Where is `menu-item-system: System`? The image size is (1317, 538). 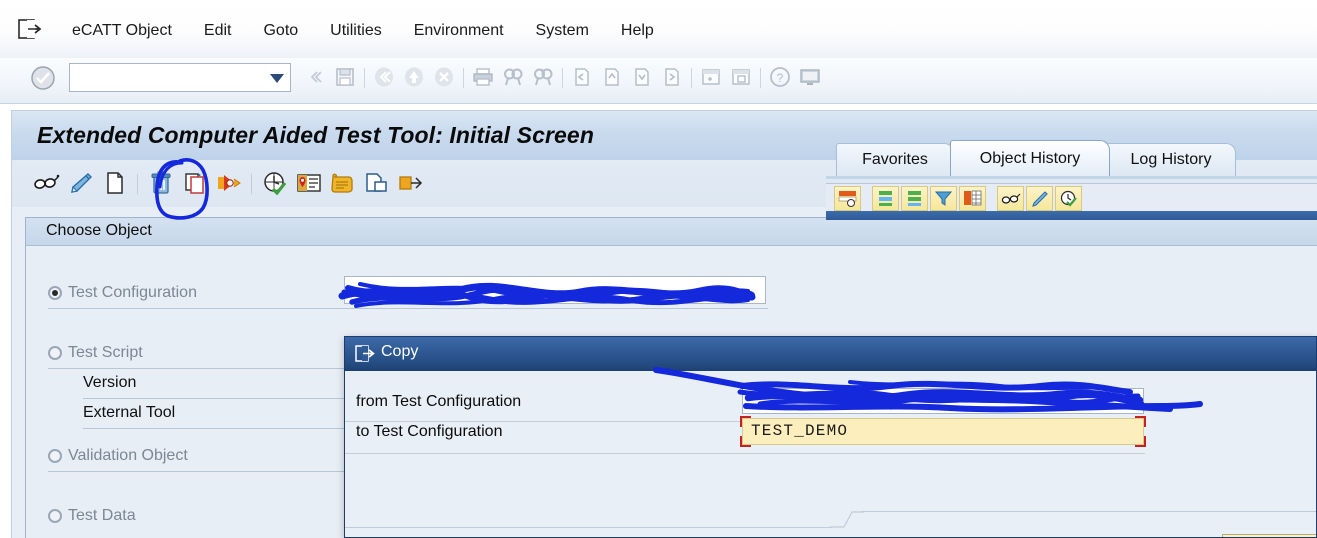 menu-item-system: System is located at coordinates (562, 31).